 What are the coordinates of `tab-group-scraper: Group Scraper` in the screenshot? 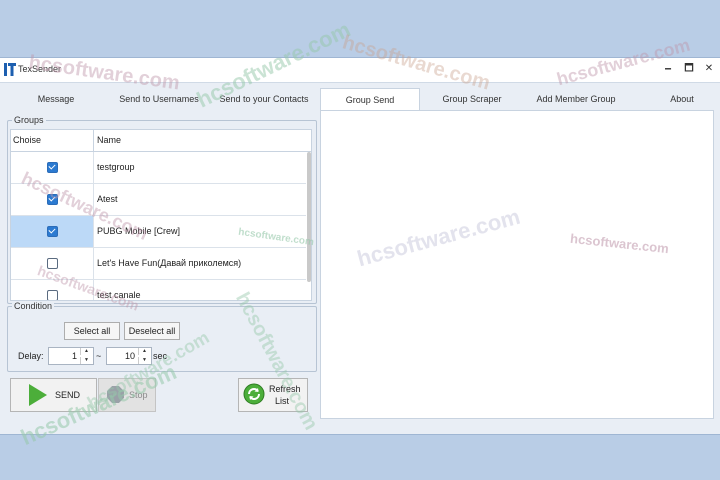 It's located at (472, 99).